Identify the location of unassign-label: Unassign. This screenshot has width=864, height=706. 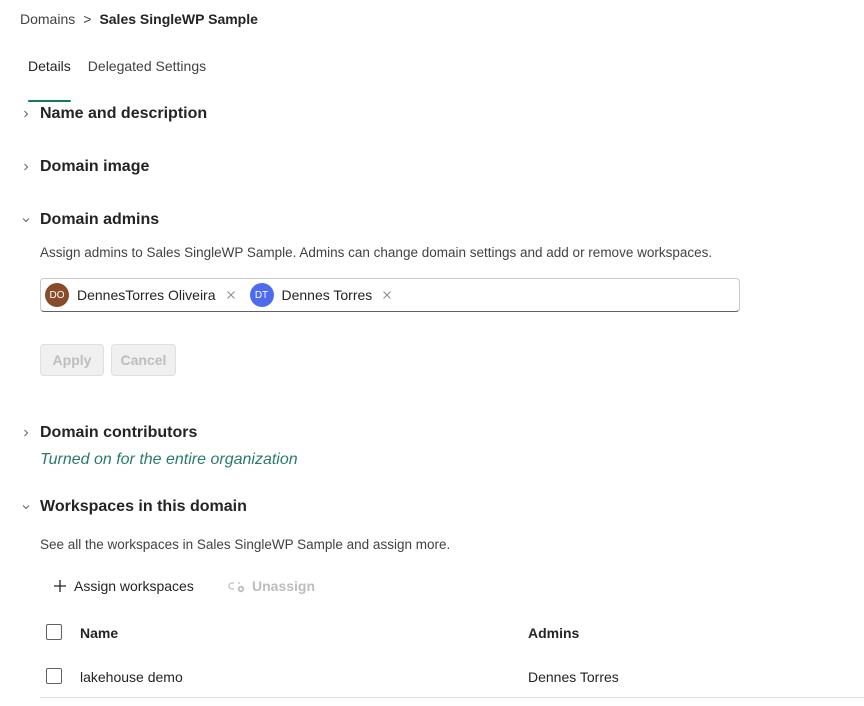
(284, 586).